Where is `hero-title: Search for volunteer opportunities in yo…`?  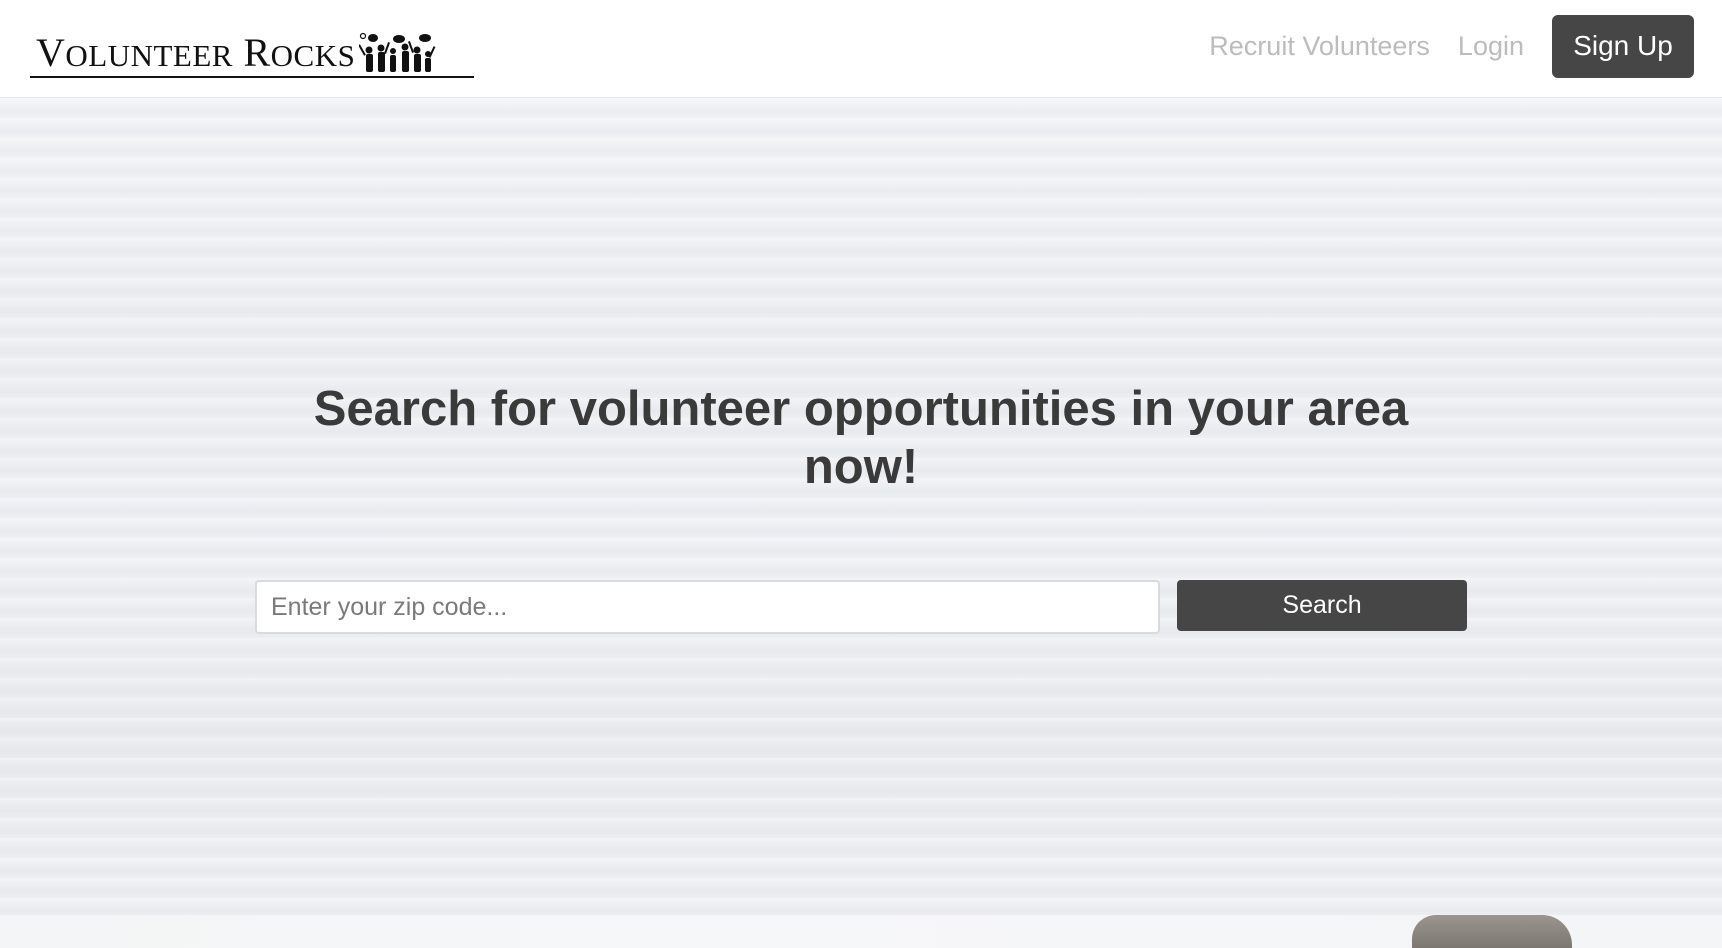
hero-title: Search for volunteer opportunities in yo… is located at coordinates (861, 438).